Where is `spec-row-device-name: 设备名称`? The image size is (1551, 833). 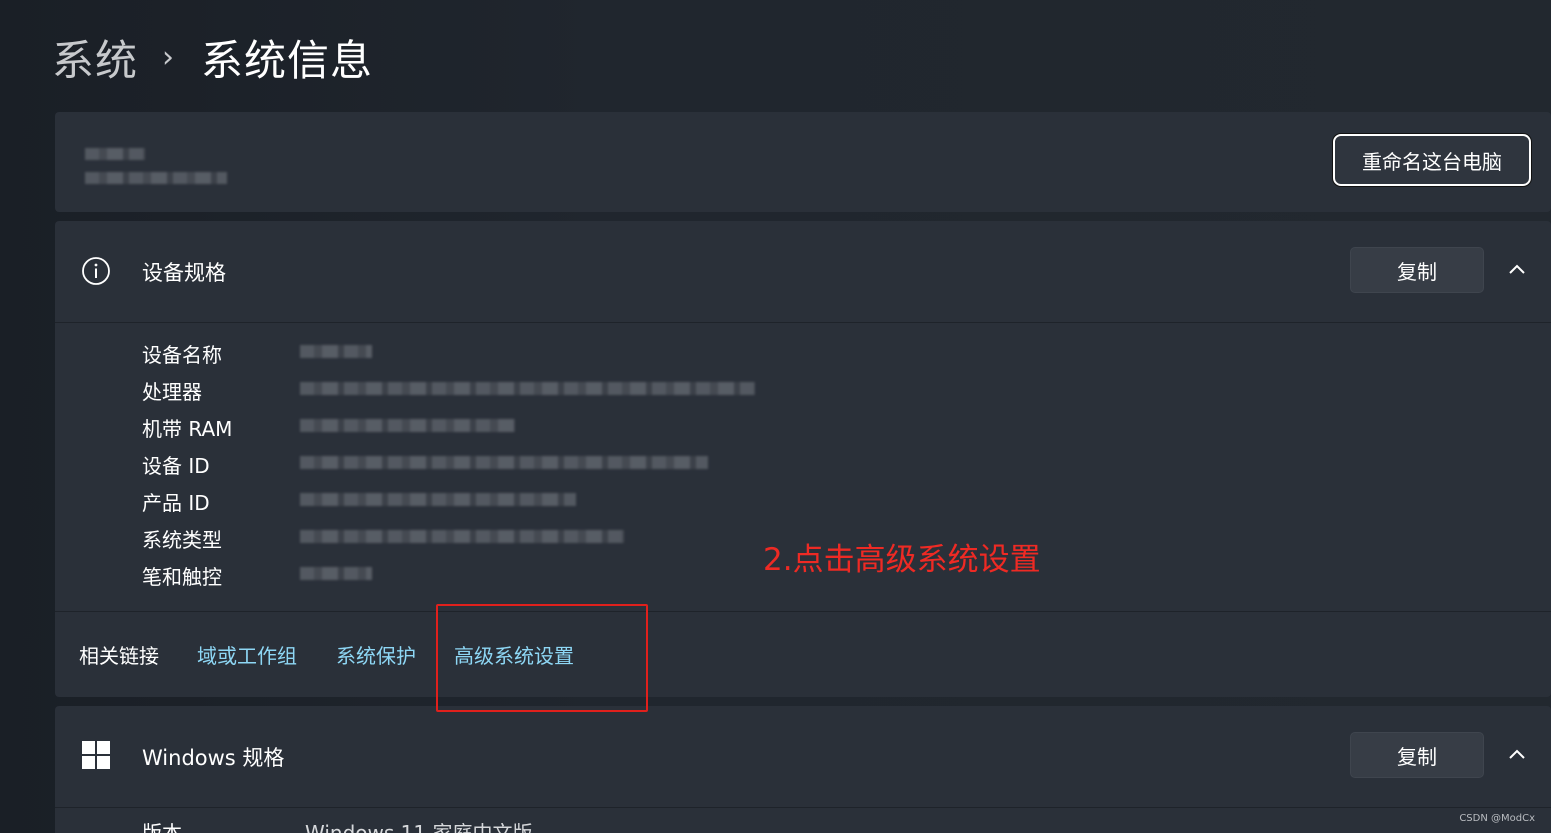 spec-row-device-name: 设备名称 is located at coordinates (187, 353).